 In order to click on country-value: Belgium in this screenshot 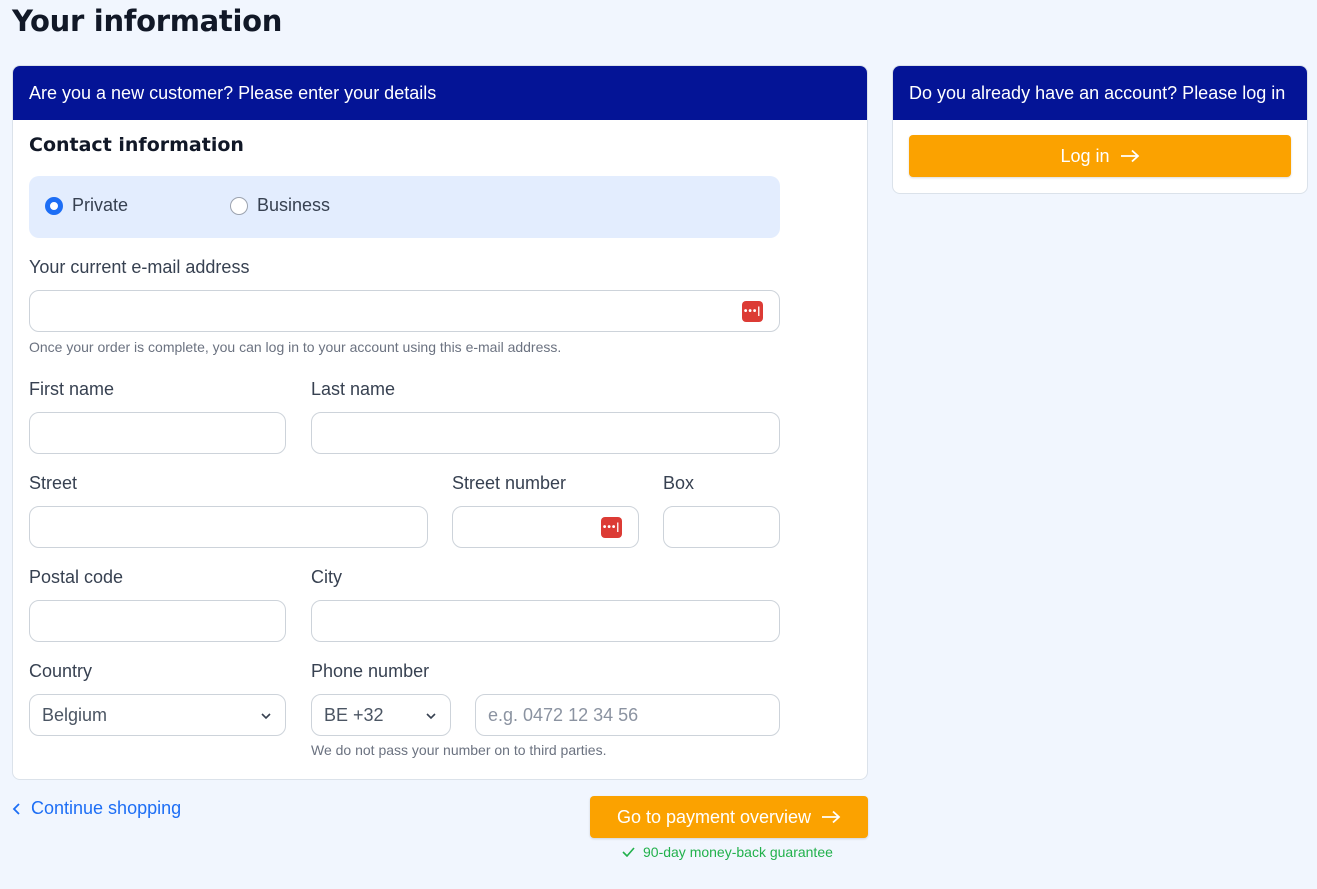, I will do `click(75, 714)`.